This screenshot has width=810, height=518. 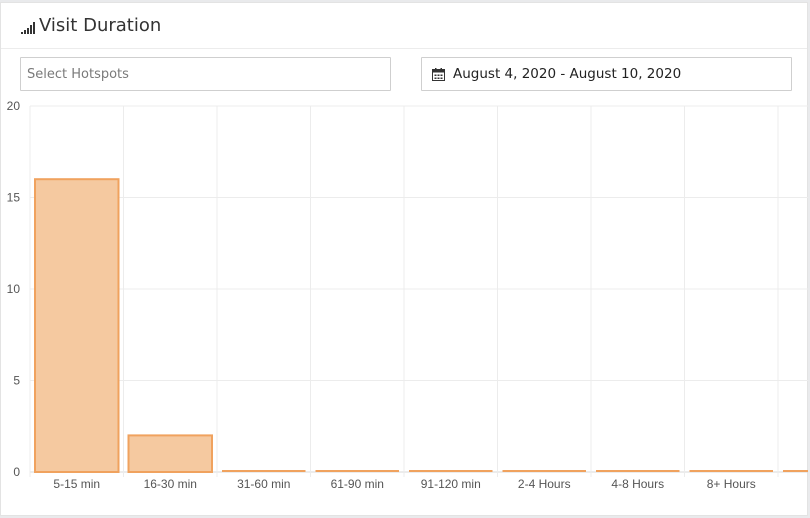 I want to click on x-tick-label: 4-8 Hours, so click(x=637, y=484).